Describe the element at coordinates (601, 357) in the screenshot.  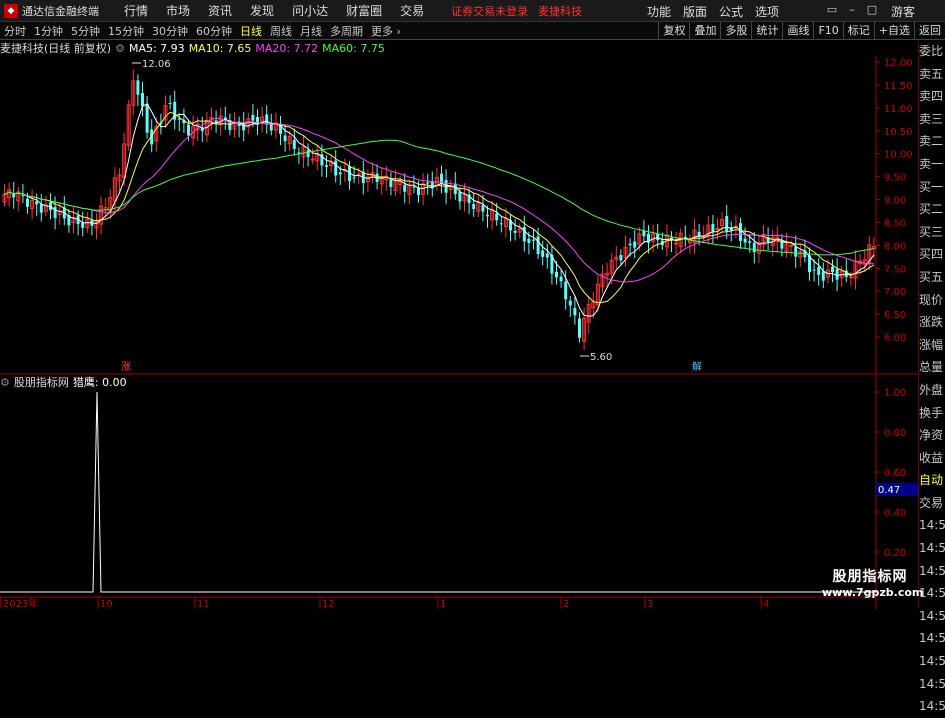
I see `low-price-label: 5.60` at that location.